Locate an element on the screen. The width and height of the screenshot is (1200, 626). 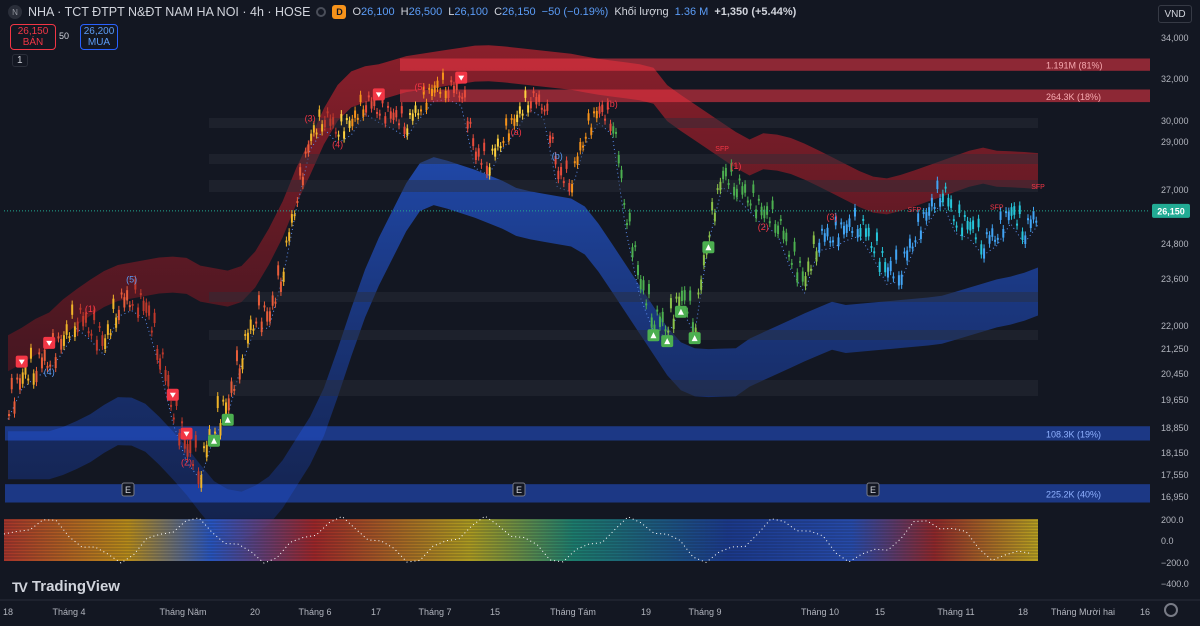
buy-button: 26,200 MUA is located at coordinates (99, 37).